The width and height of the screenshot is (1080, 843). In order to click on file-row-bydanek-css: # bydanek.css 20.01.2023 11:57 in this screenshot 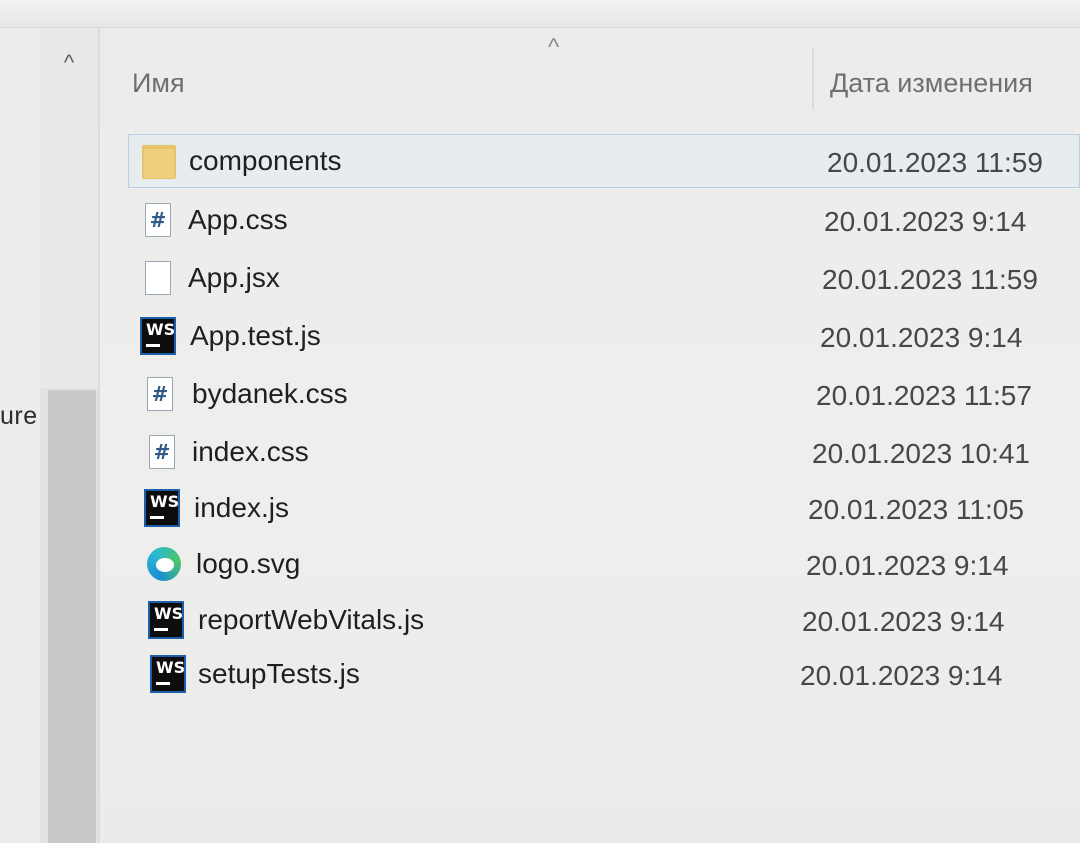, I will do `click(606, 395)`.